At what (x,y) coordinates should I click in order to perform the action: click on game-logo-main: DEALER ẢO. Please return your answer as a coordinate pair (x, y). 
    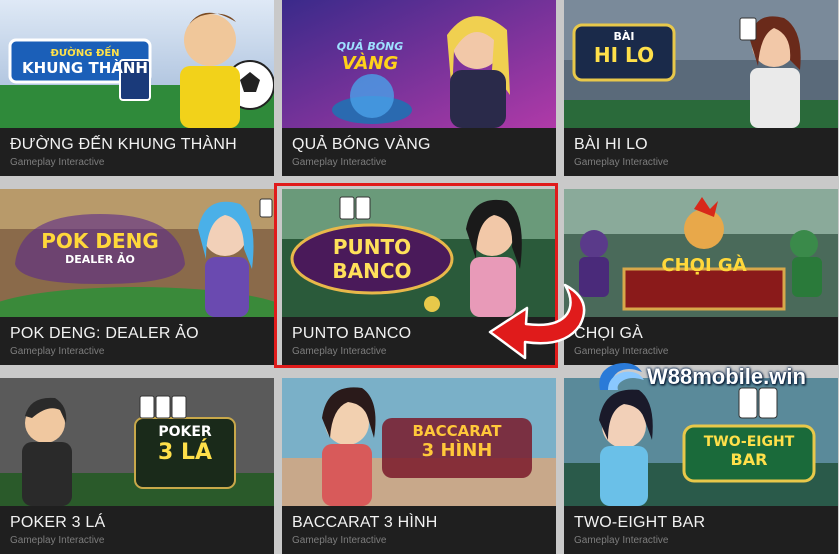
    Looking at the image, I should click on (100, 259).